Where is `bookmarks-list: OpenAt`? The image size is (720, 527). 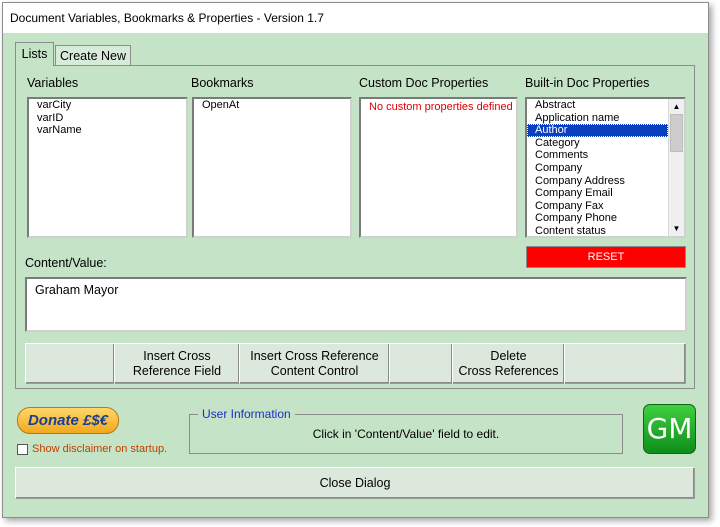
bookmarks-list: OpenAt is located at coordinates (272, 167).